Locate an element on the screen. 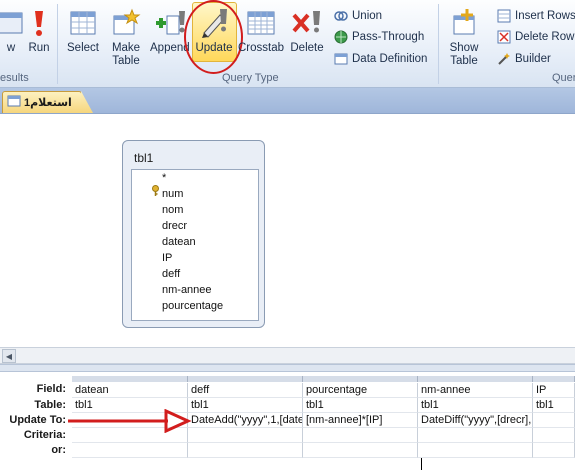 This screenshot has height=471, width=575. make-table-button: Make Table is located at coordinates (126, 37).